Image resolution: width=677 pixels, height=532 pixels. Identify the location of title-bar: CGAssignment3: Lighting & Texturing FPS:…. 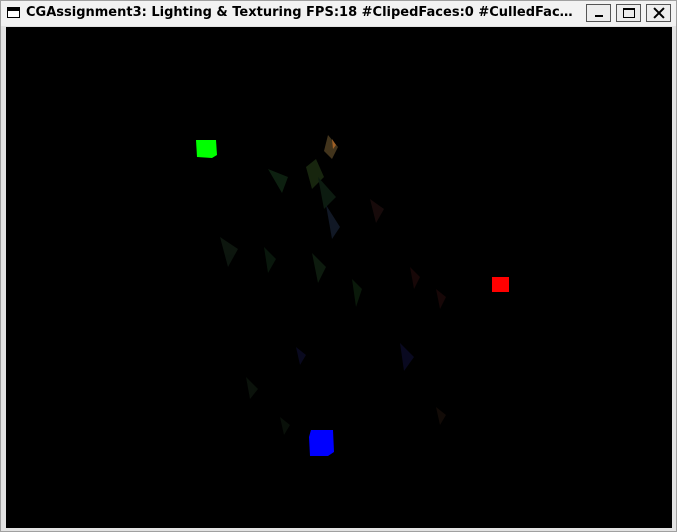
(338, 13).